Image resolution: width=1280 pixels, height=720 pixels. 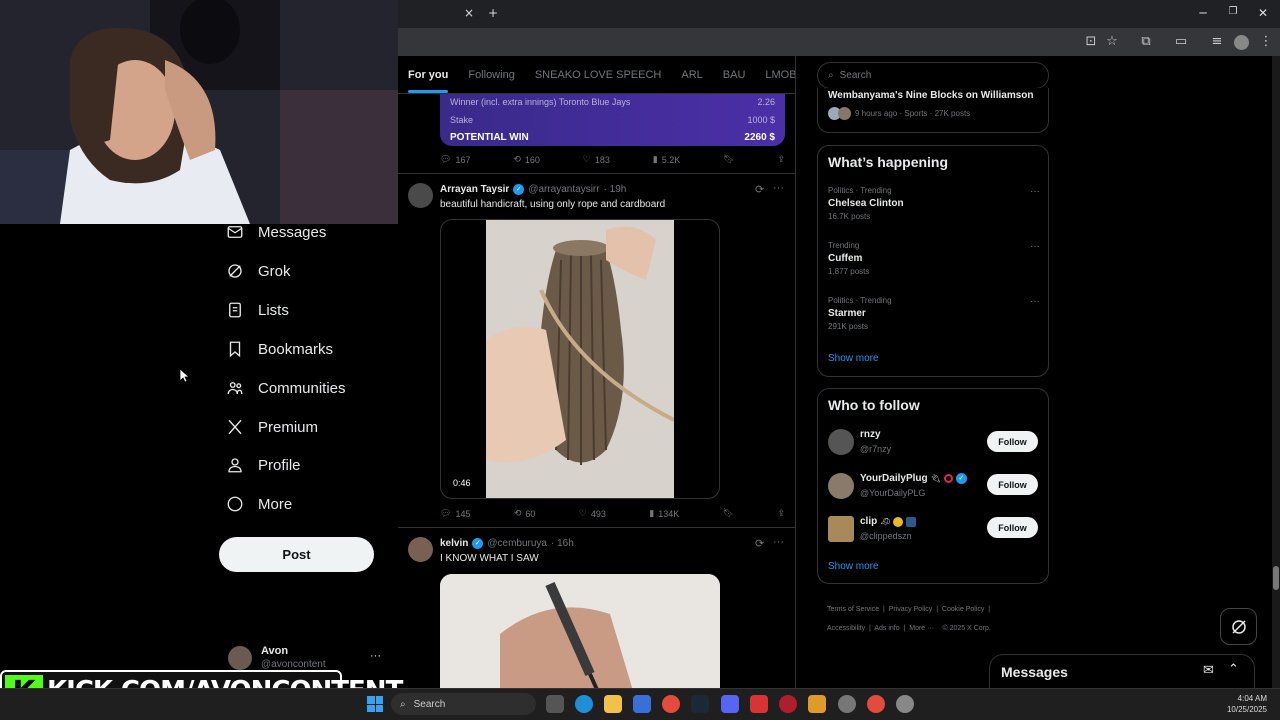 What do you see at coordinates (886, 628) in the screenshot?
I see `ads-link: Ads info` at bounding box center [886, 628].